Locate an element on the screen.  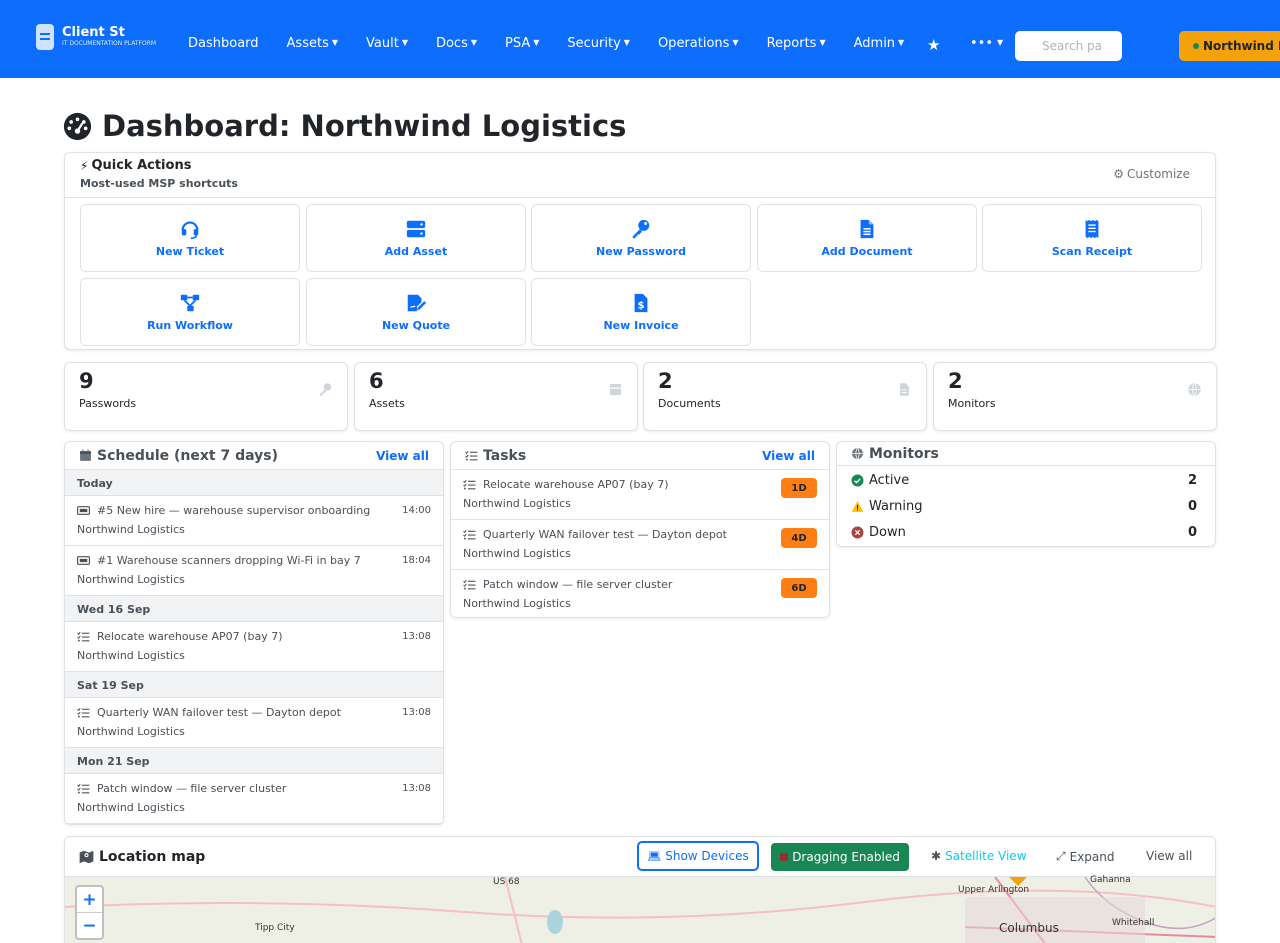
monitor-row-active: Active 2 is located at coordinates (1026, 480).